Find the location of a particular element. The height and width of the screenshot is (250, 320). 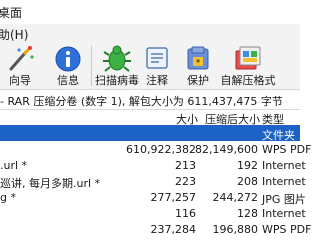

sfx-label: 自解压格式 is located at coordinates (248, 80).